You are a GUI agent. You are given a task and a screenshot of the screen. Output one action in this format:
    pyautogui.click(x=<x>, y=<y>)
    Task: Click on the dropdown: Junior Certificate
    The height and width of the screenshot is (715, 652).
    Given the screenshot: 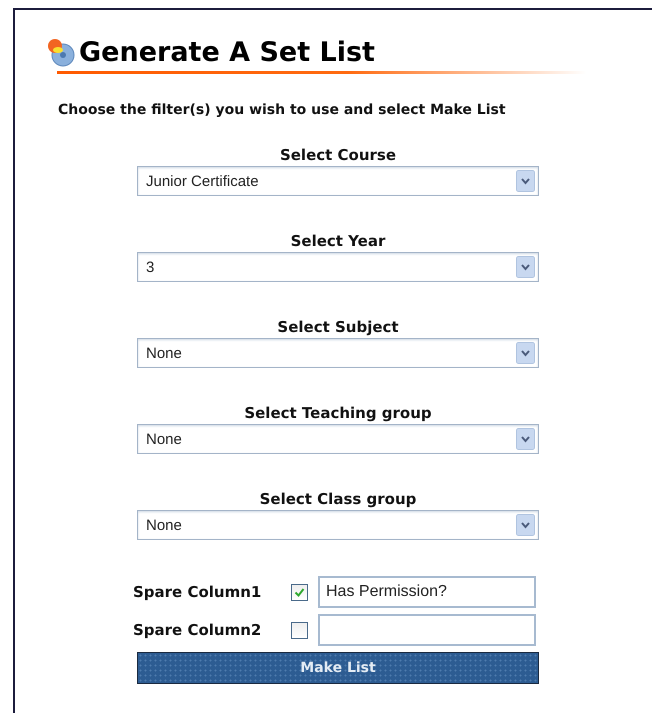 What is the action you would take?
    pyautogui.click(x=338, y=181)
    